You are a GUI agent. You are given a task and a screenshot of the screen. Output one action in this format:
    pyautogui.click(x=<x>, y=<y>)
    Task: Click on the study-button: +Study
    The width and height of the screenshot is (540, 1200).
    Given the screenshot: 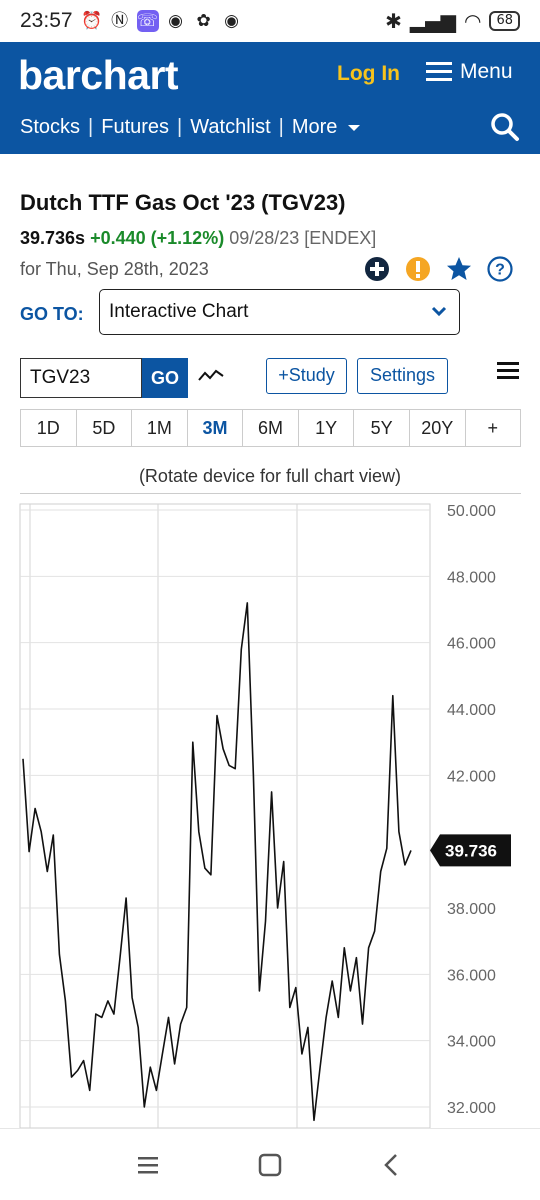 What is the action you would take?
    pyautogui.click(x=306, y=376)
    